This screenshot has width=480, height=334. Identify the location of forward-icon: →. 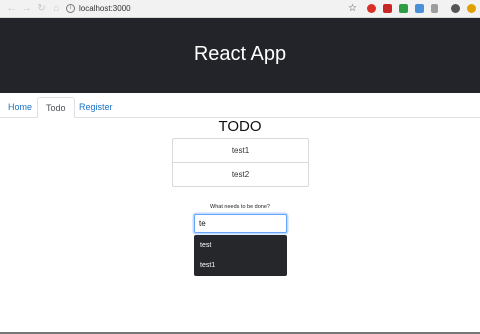
(26, 8).